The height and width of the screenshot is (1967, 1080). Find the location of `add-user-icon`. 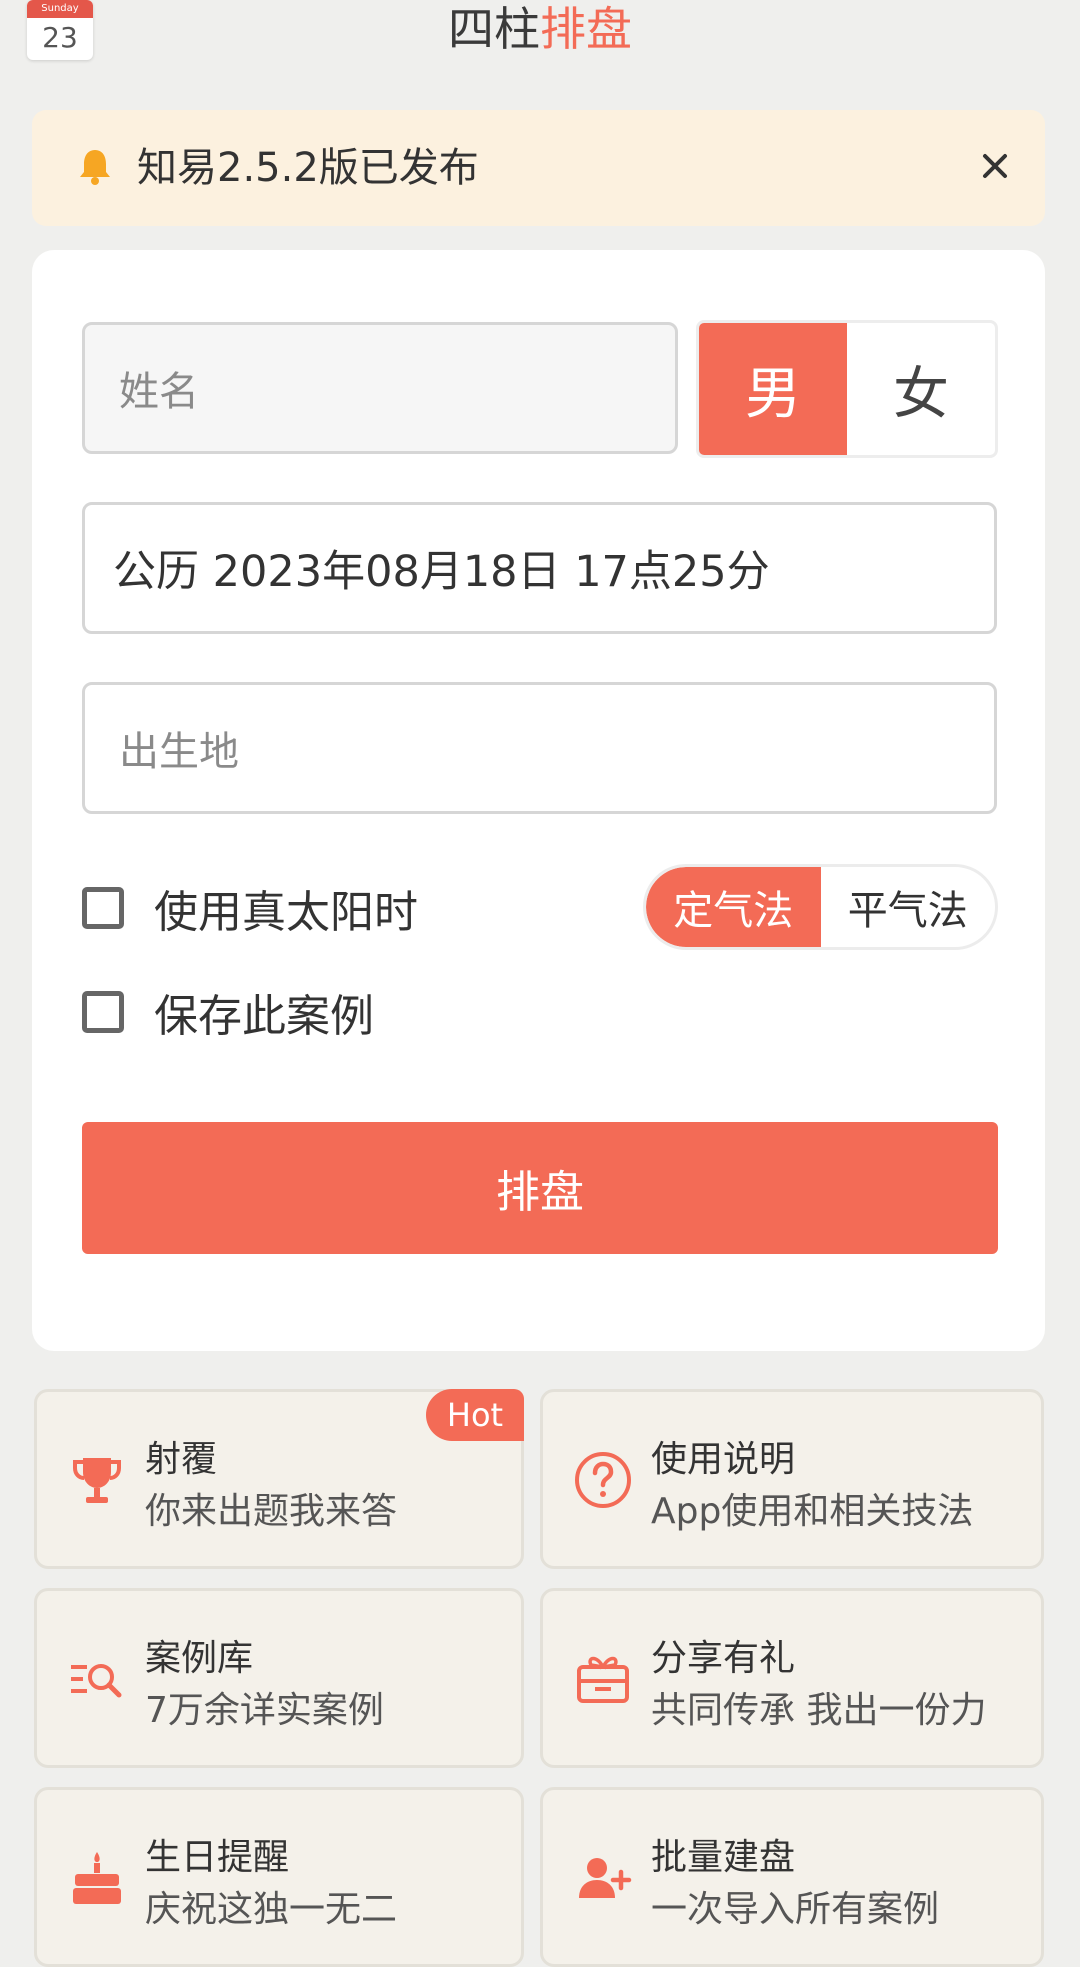

add-user-icon is located at coordinates (605, 1878).